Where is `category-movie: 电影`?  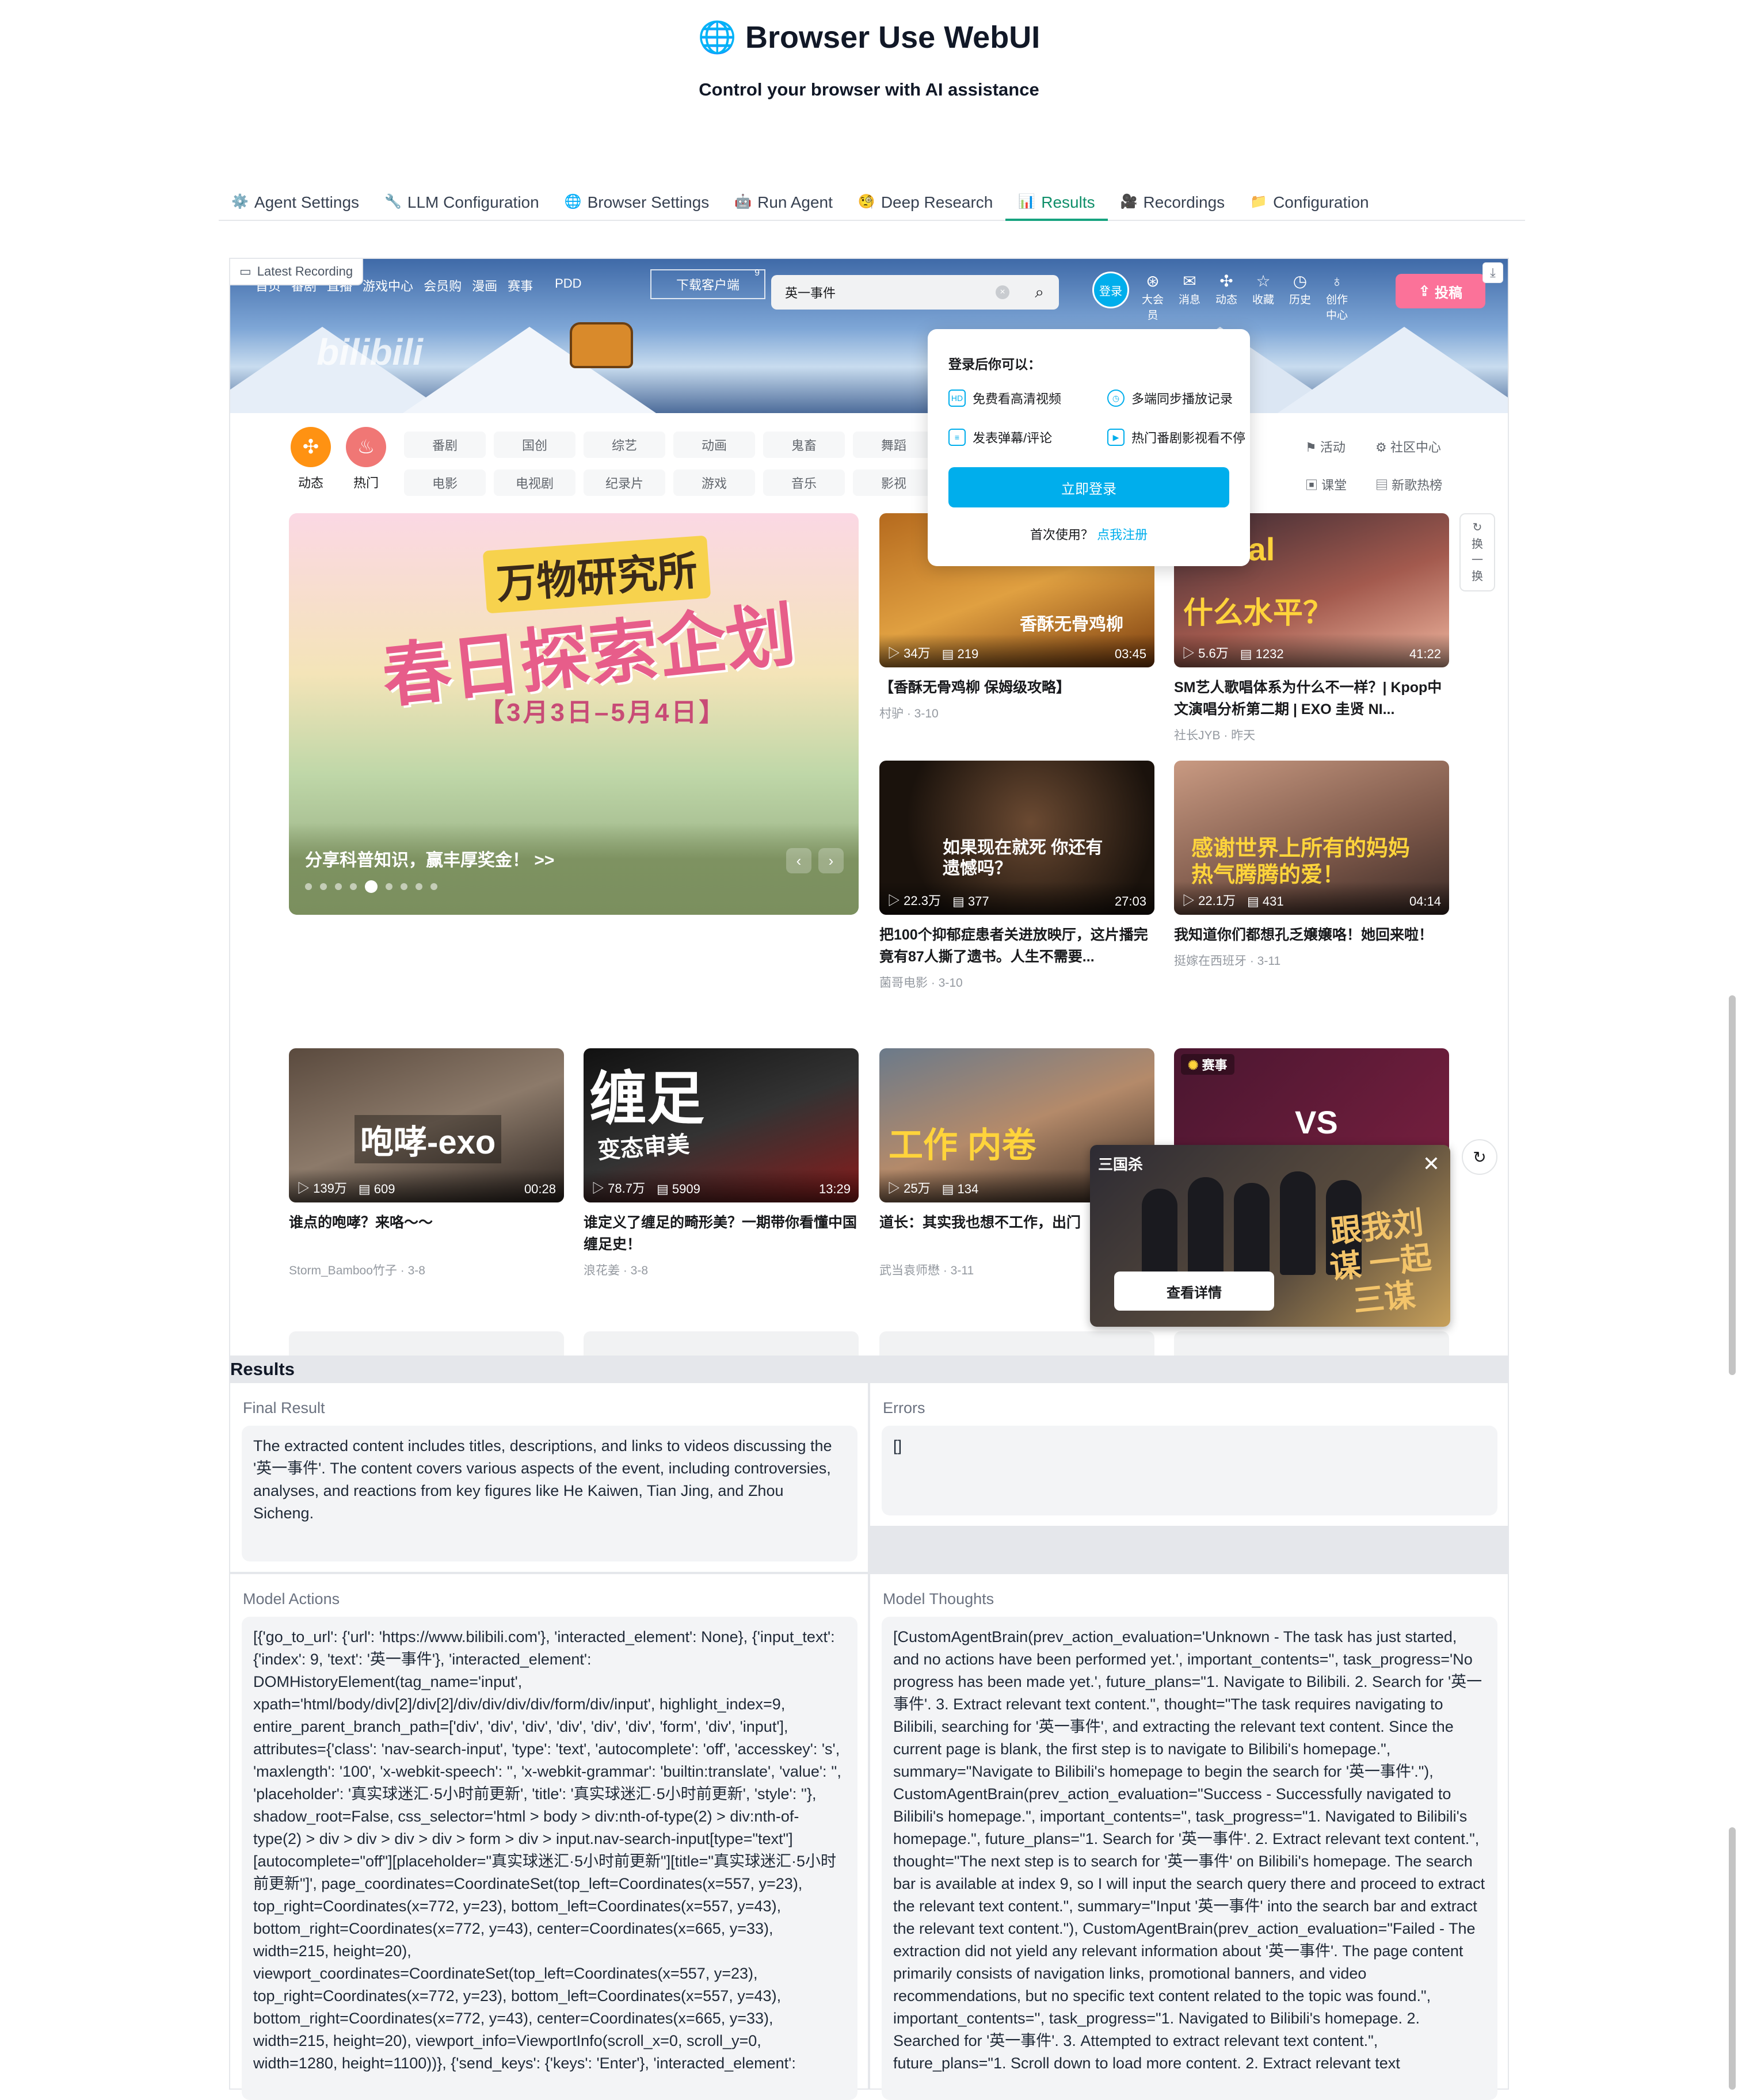 category-movie: 电影 is located at coordinates (445, 482).